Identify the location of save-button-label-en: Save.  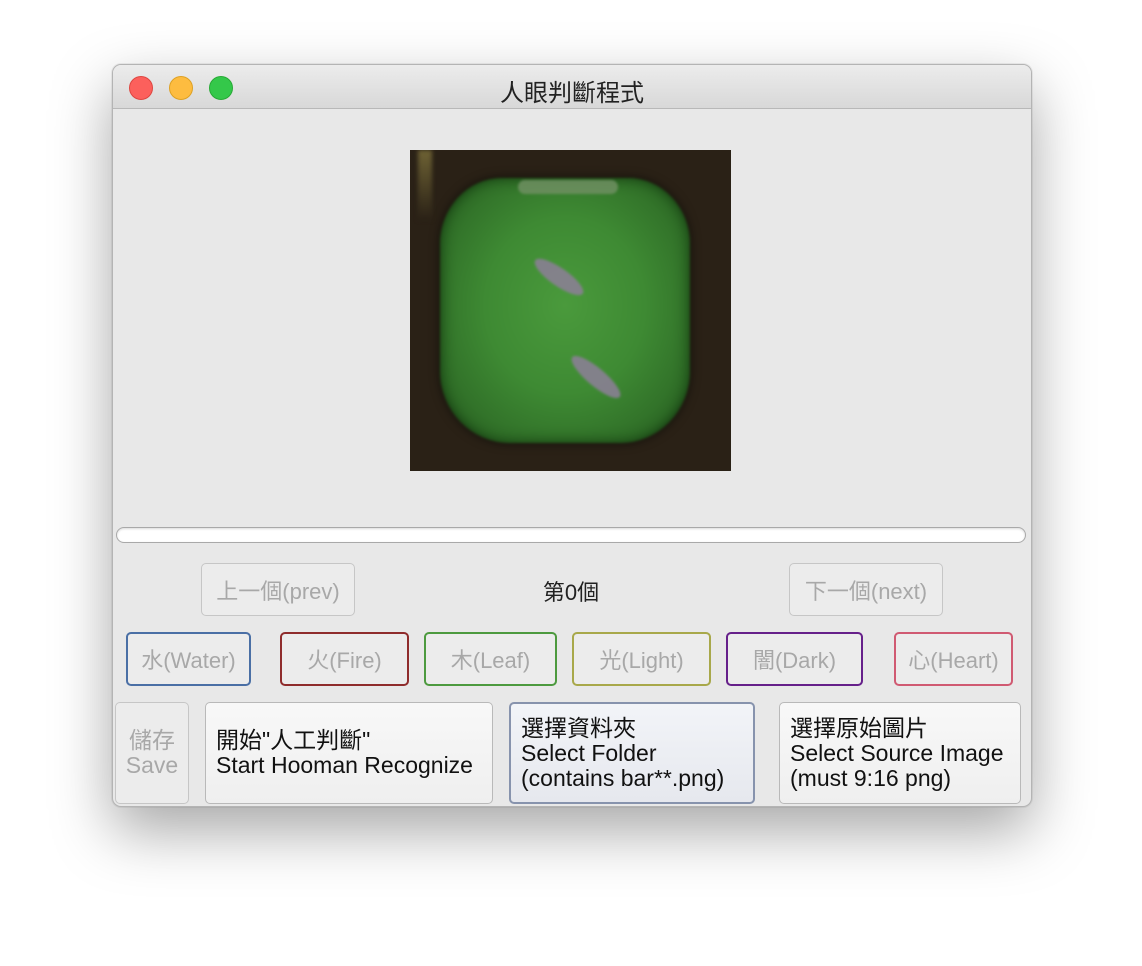
(152, 765).